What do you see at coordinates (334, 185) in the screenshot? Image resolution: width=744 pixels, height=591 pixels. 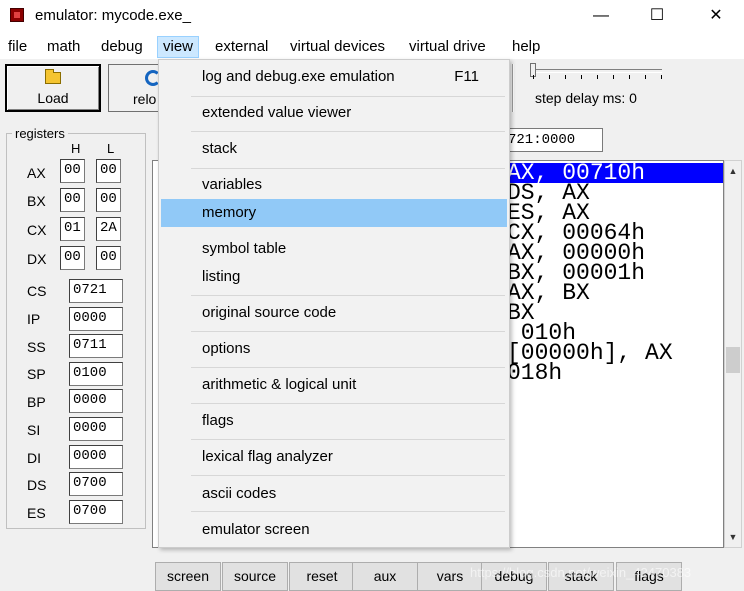 I see `view-menu-item-variables: variables` at bounding box center [334, 185].